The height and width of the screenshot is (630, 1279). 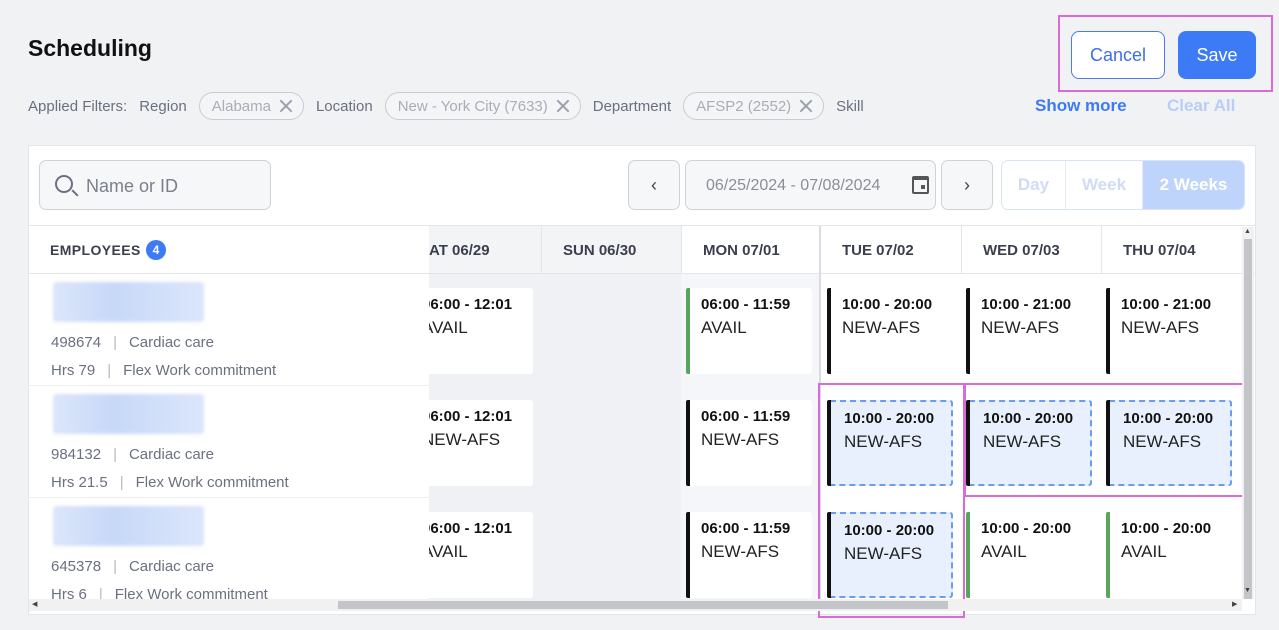 What do you see at coordinates (1081, 106) in the screenshot?
I see `show-more-link: Show more` at bounding box center [1081, 106].